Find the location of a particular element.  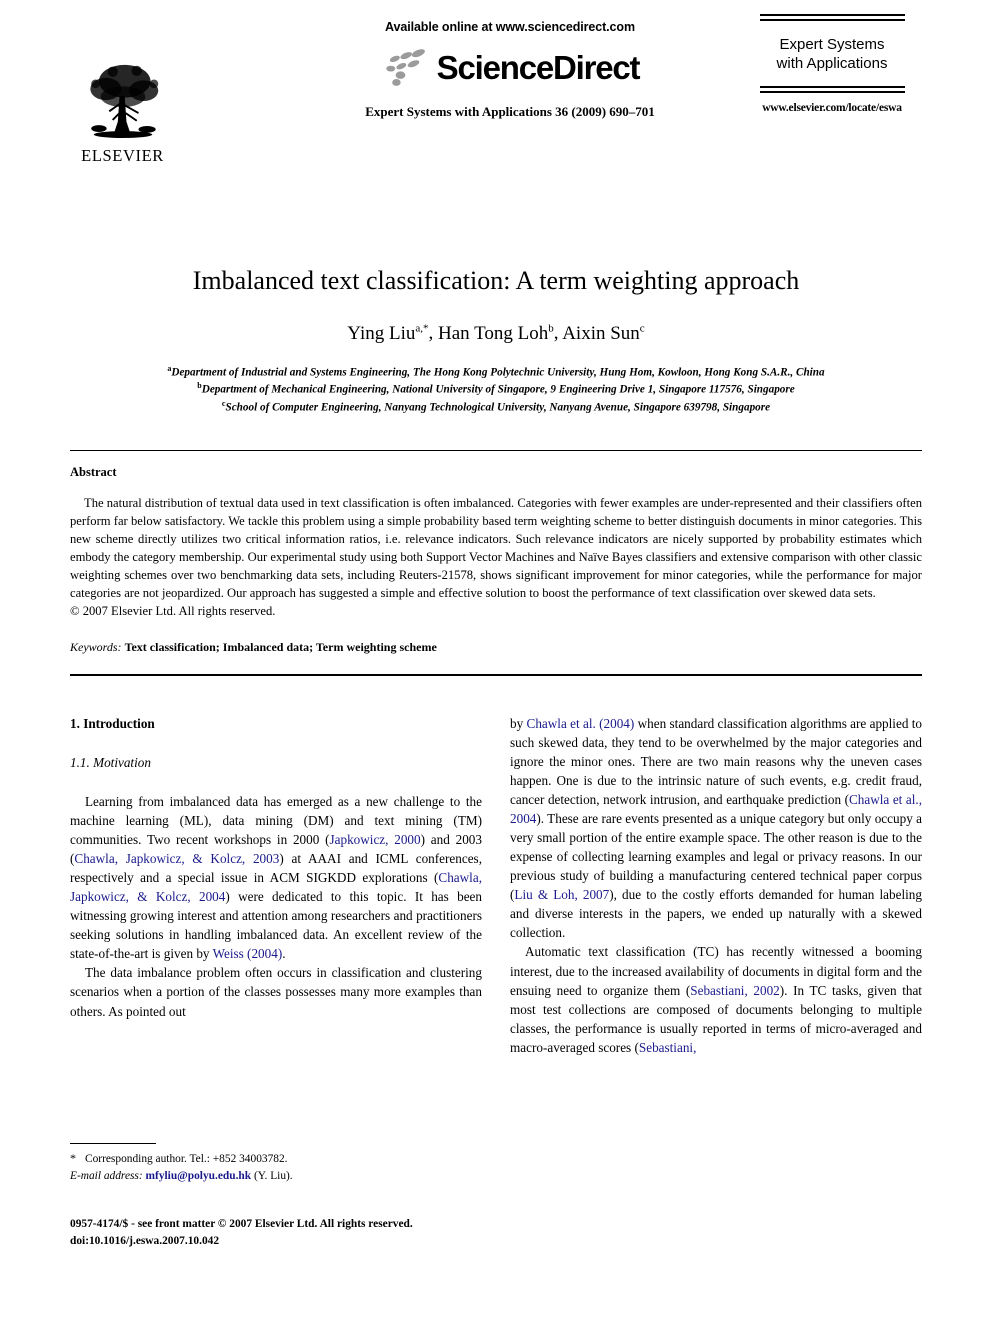

journal-title: Expert Systems with Applications is located at coordinates (832, 53).